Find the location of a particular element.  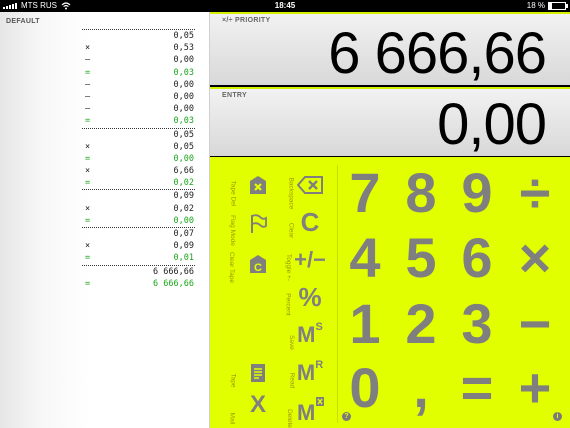

tape-line: × 0,02 is located at coordinates (138, 209).